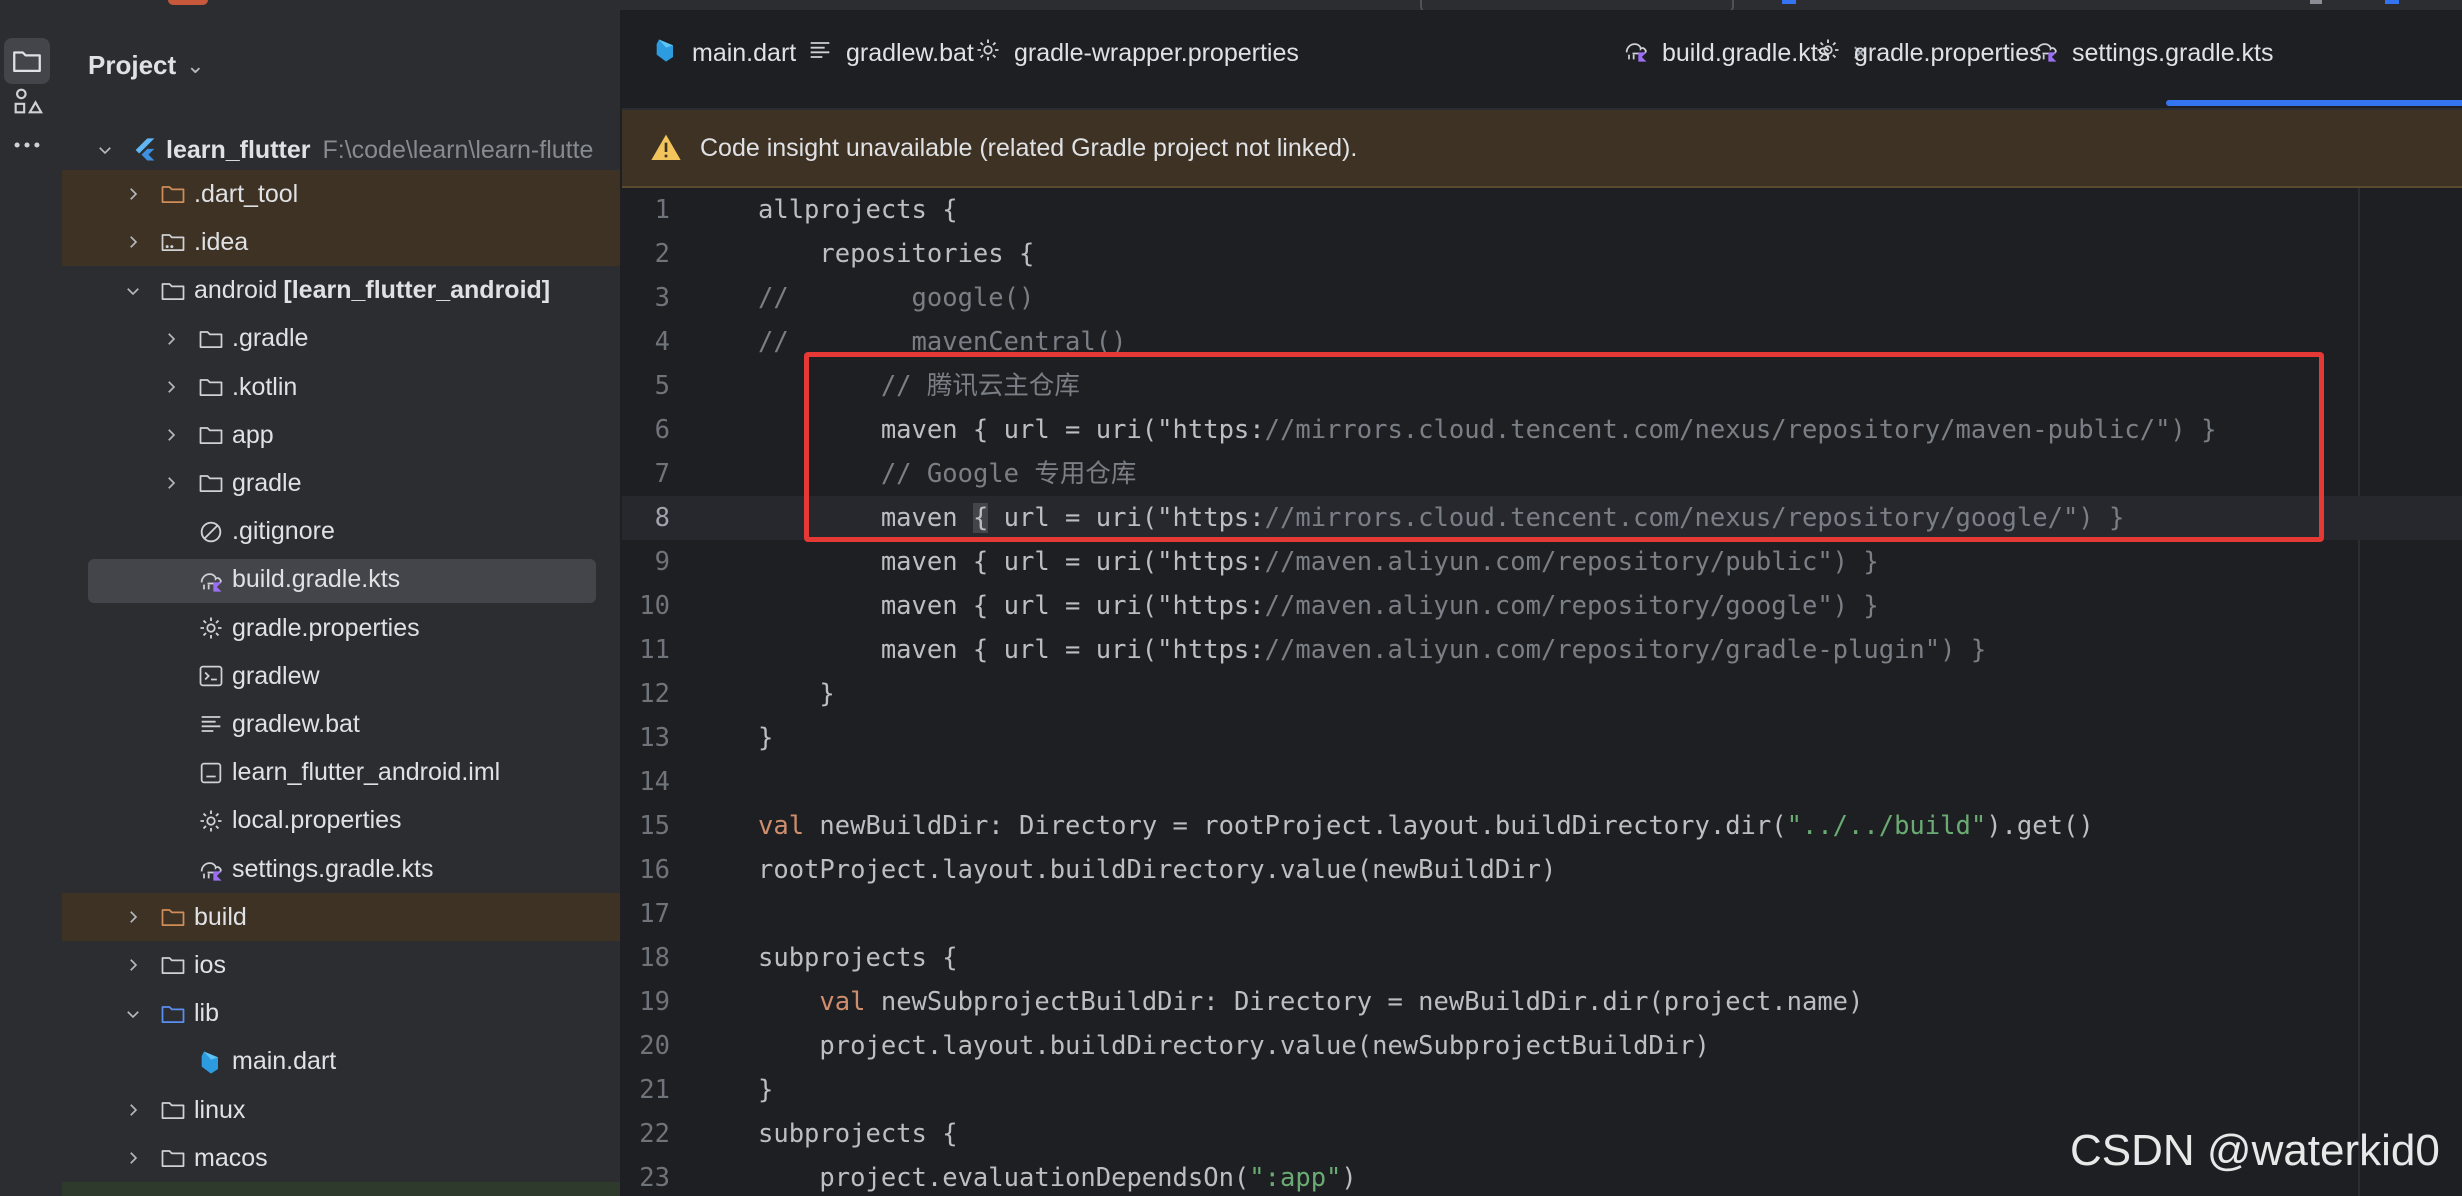 The height and width of the screenshot is (1196, 2462). I want to click on code-line: 14, so click(1542, 782).